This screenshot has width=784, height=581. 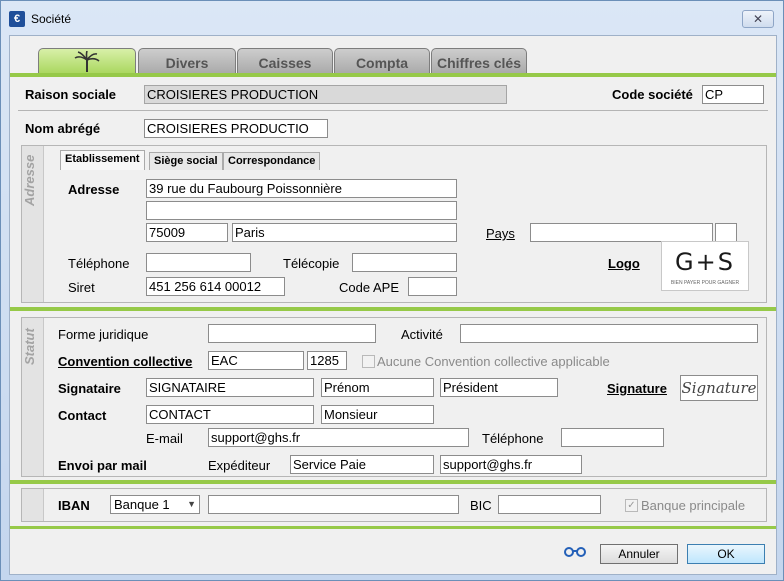 I want to click on banque-principale-checkbox: ✓, so click(x=631, y=505).